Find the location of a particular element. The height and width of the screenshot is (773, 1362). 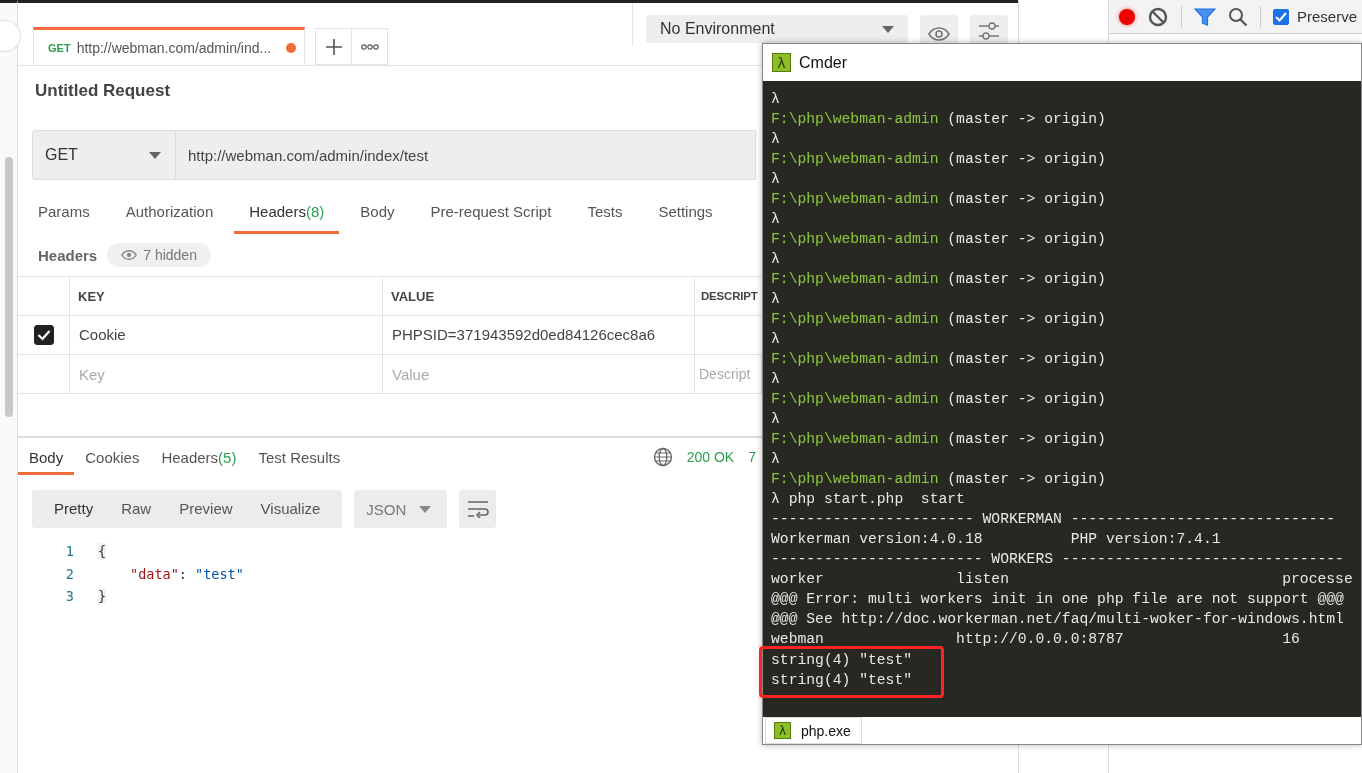

environment-dropdown: No Environment is located at coordinates (777, 29).